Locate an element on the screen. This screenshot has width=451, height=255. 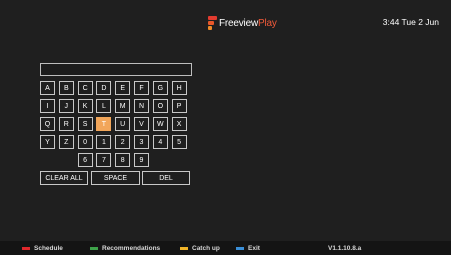
key-g: G is located at coordinates (160, 88).